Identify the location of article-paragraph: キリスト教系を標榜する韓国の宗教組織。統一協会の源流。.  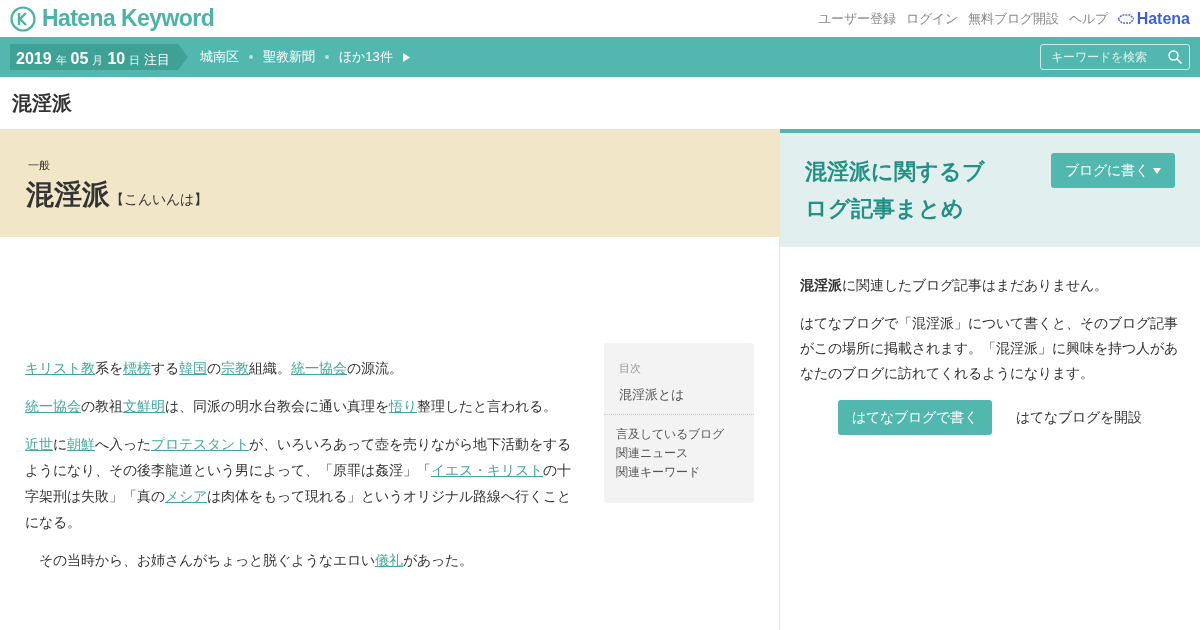
(214, 368).